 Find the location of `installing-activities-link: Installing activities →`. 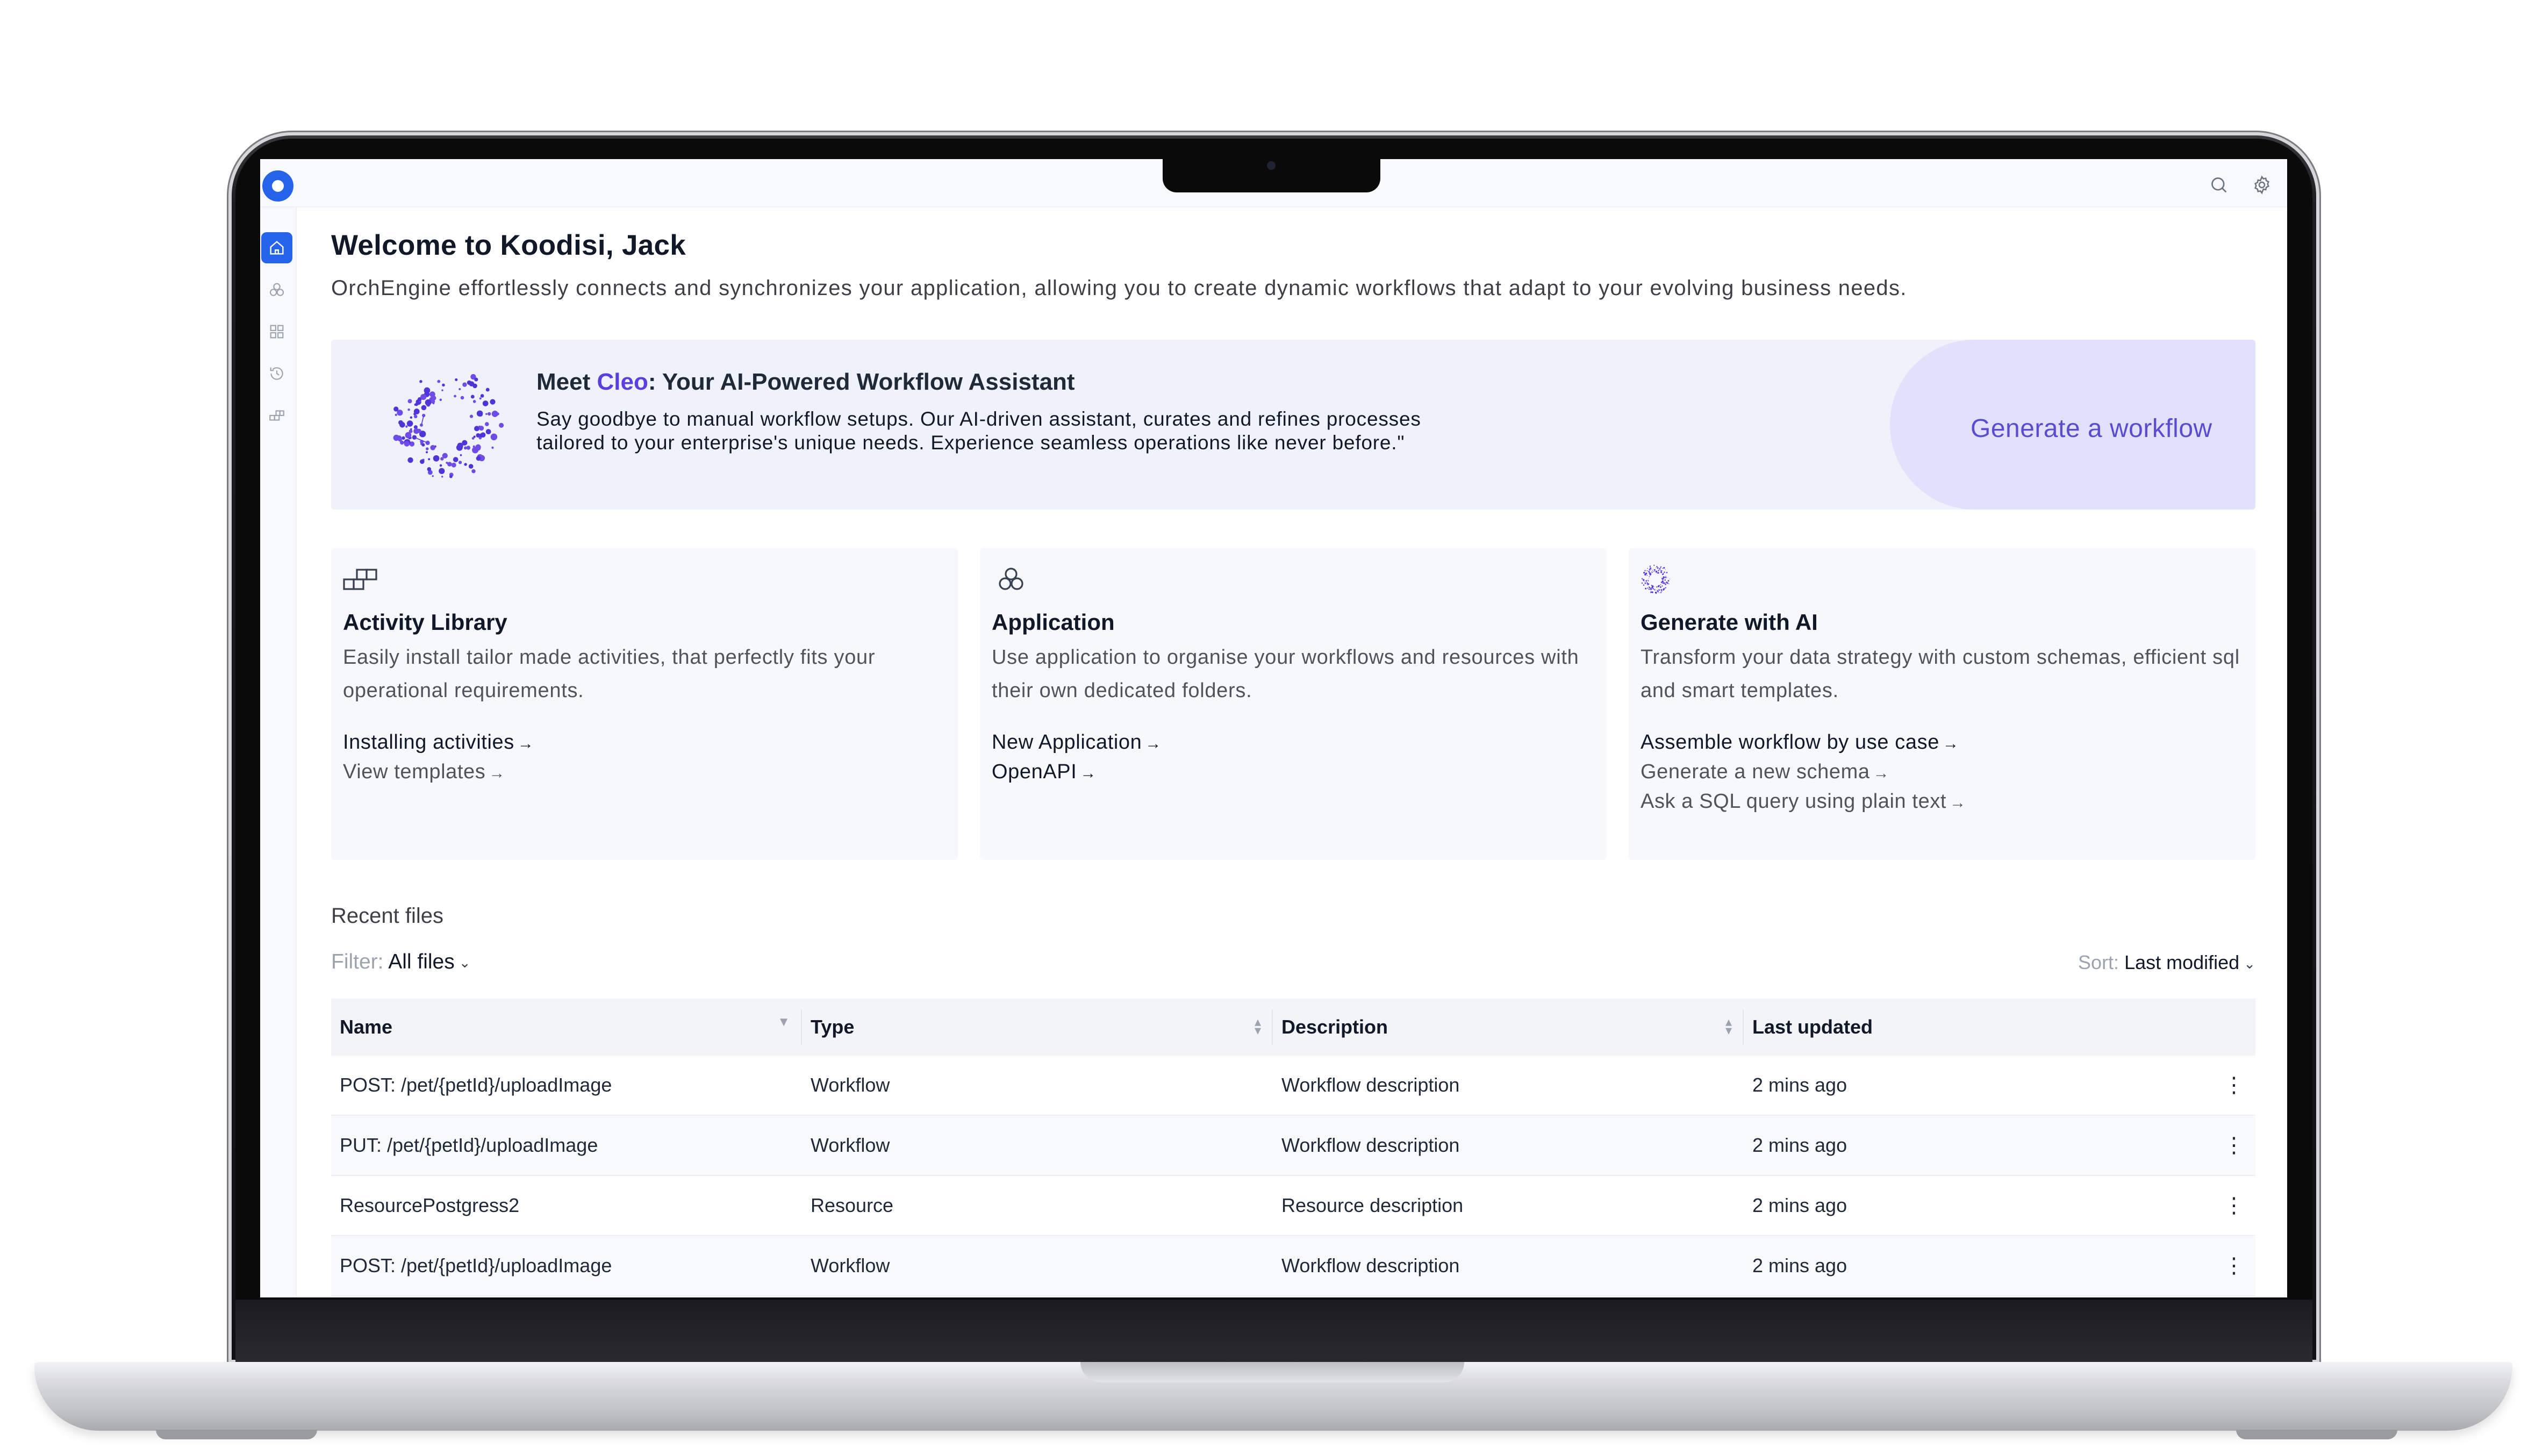

installing-activities-link: Installing activities → is located at coordinates (438, 743).